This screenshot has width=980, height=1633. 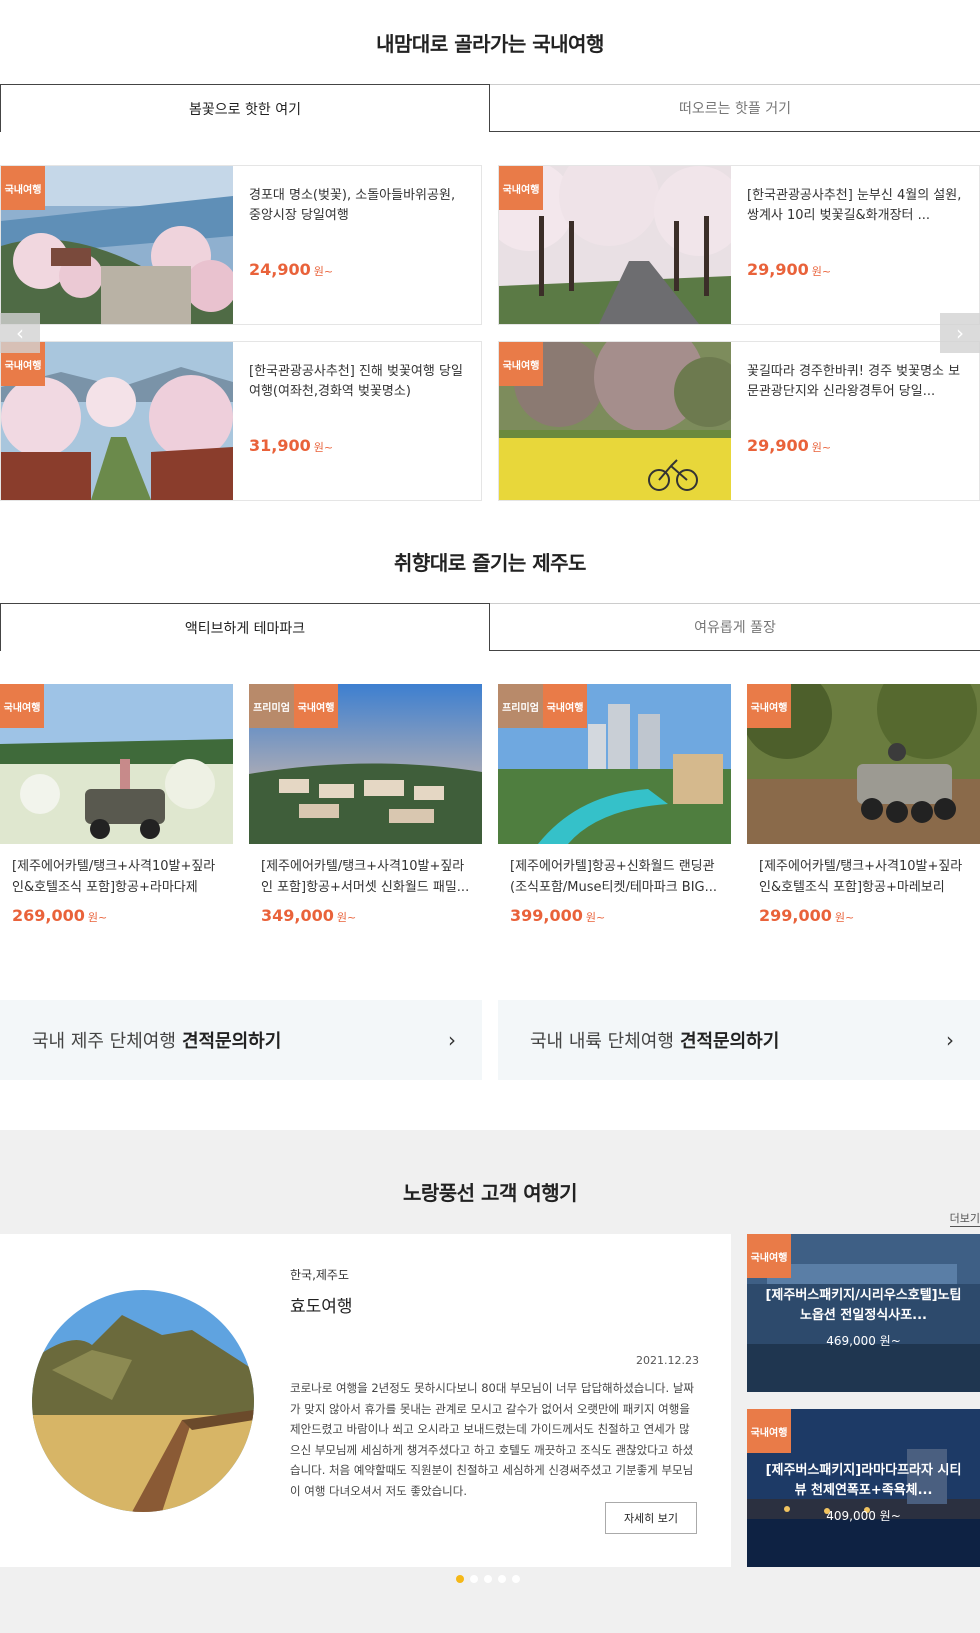 What do you see at coordinates (365, 915) in the screenshot?
I see `product-price: 349,000 원~` at bounding box center [365, 915].